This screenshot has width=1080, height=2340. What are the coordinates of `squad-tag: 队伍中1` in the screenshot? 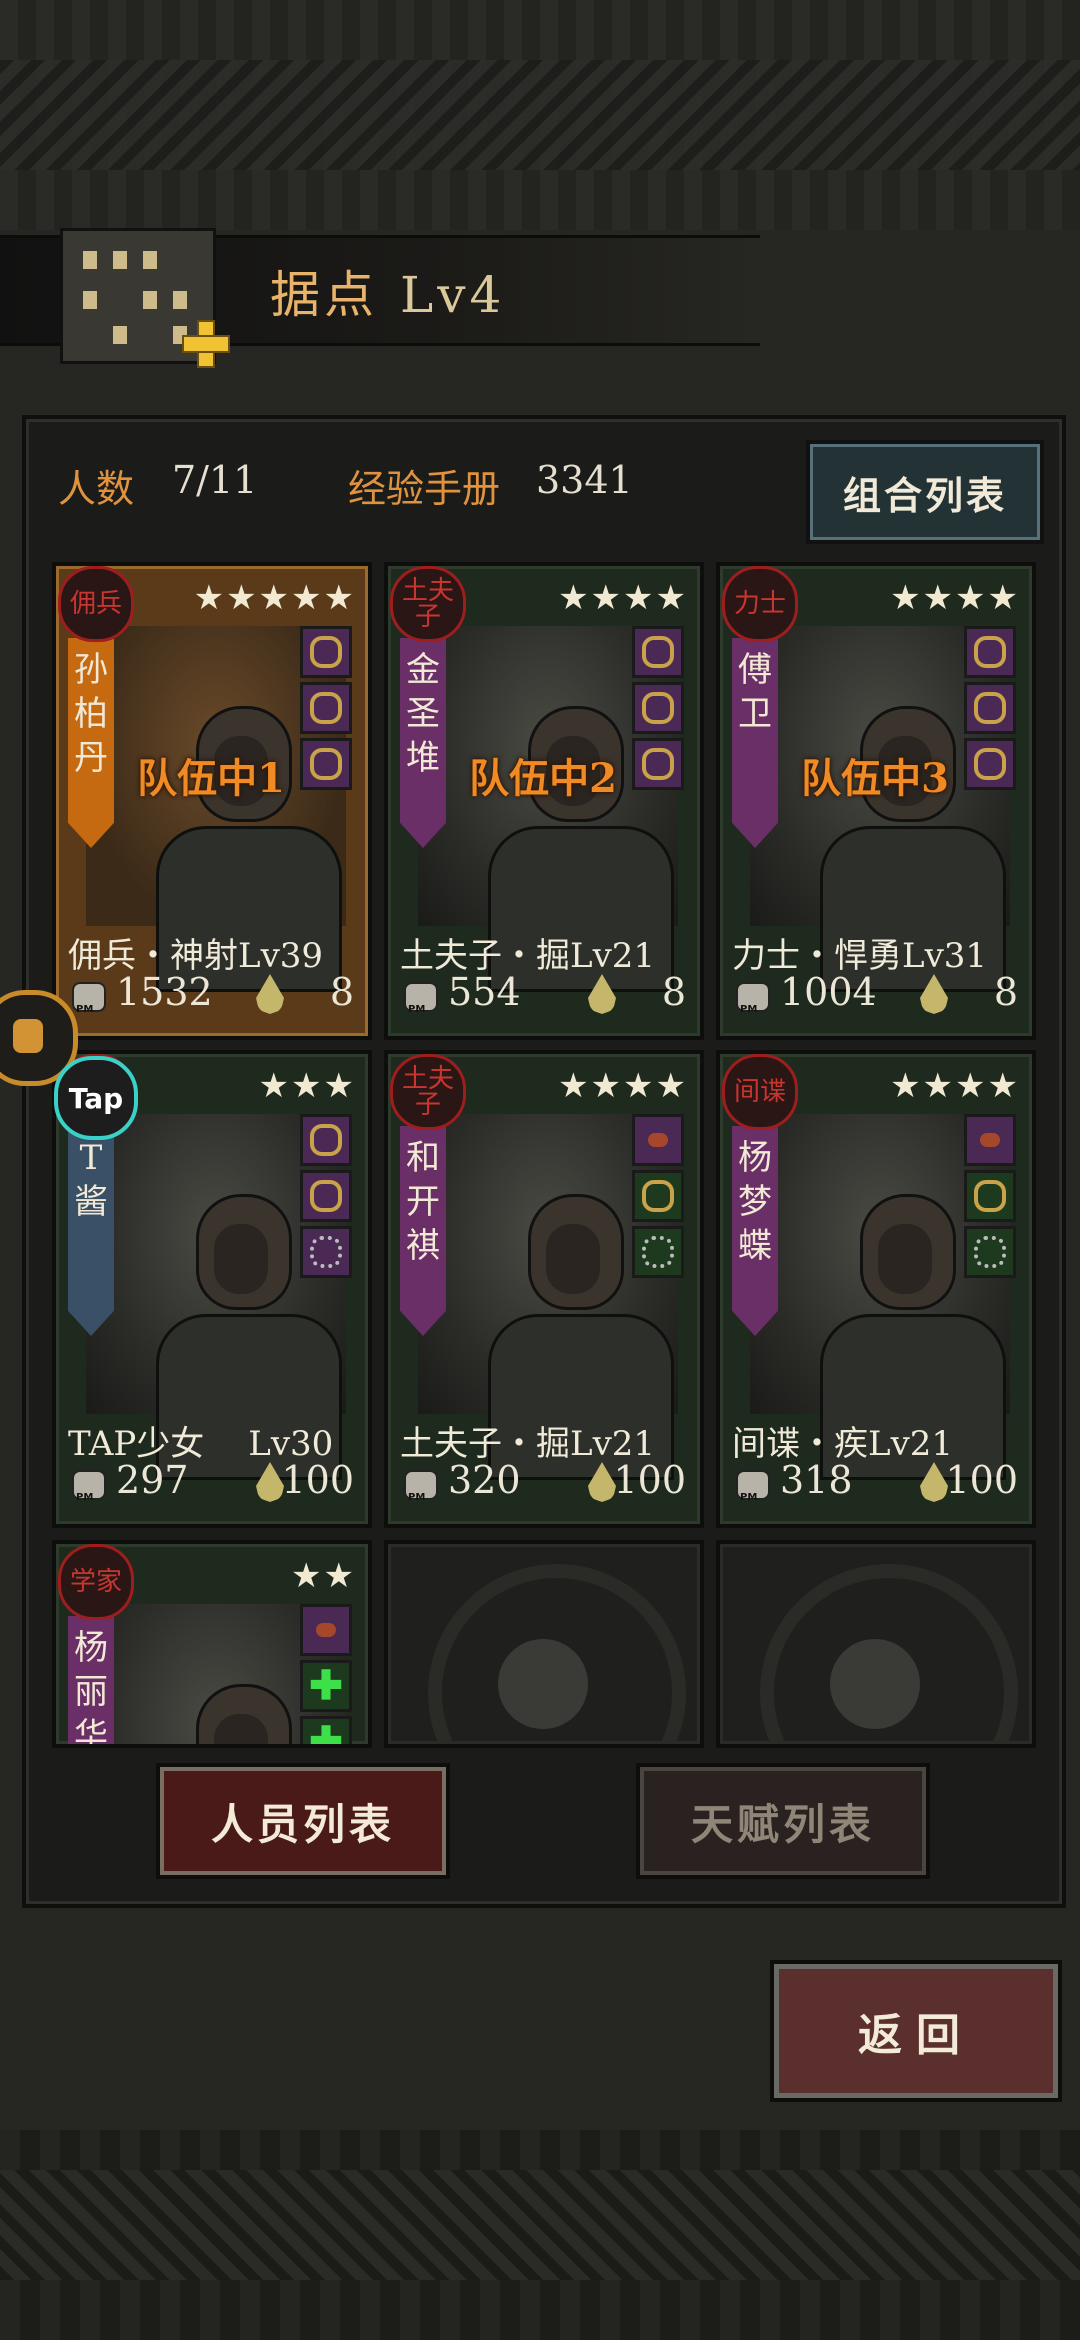 It's located at (211, 778).